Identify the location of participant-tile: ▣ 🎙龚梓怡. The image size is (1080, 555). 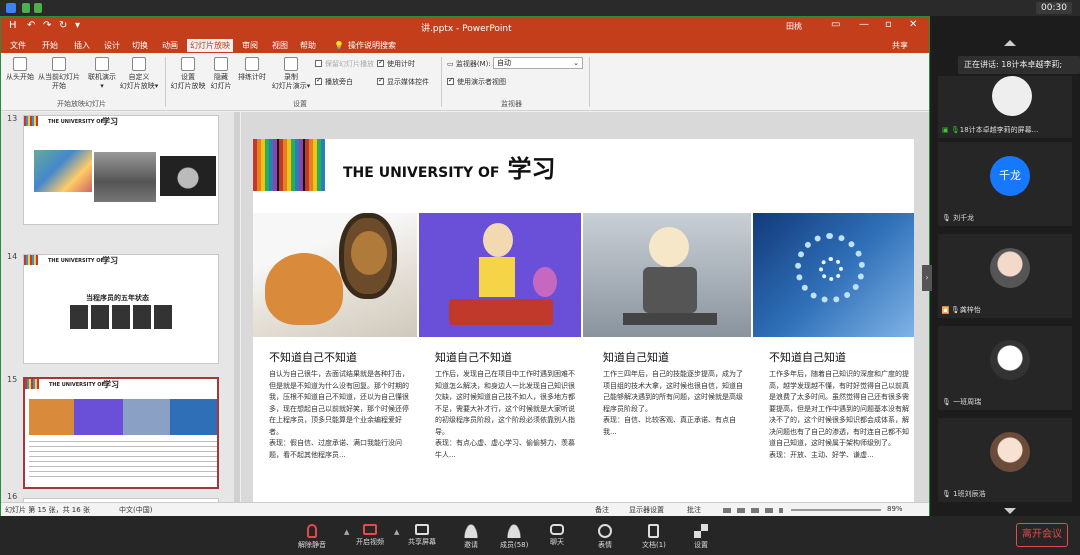
(1005, 276).